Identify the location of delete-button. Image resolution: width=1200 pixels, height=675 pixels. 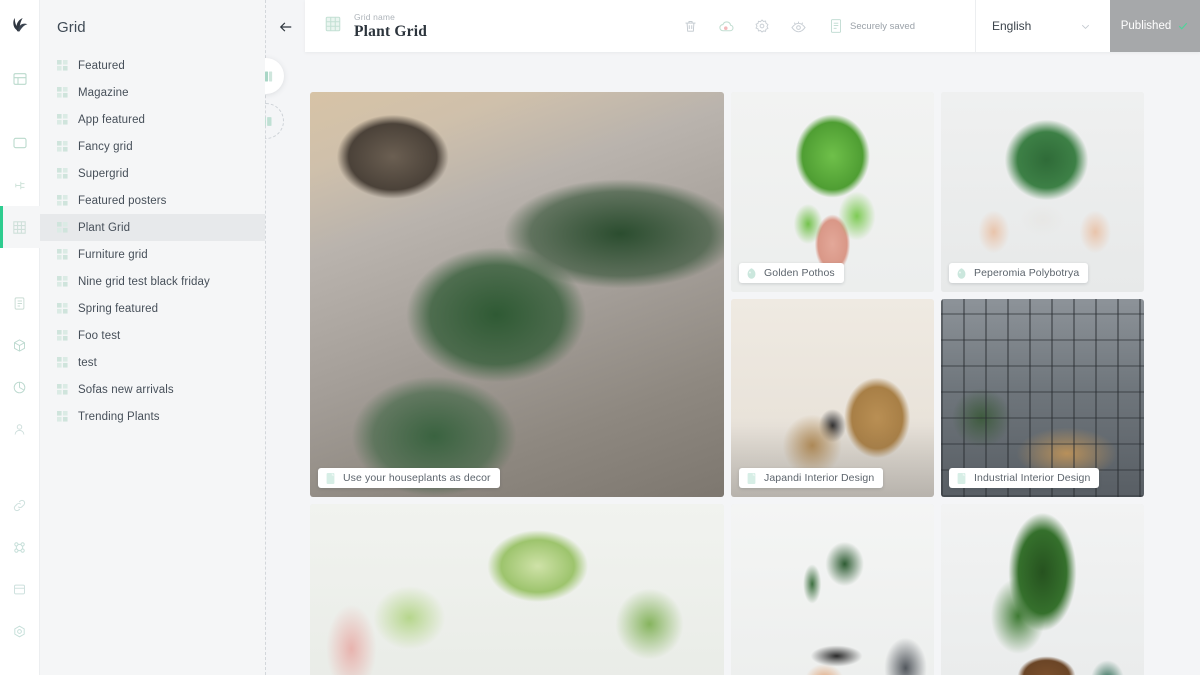
(690, 26).